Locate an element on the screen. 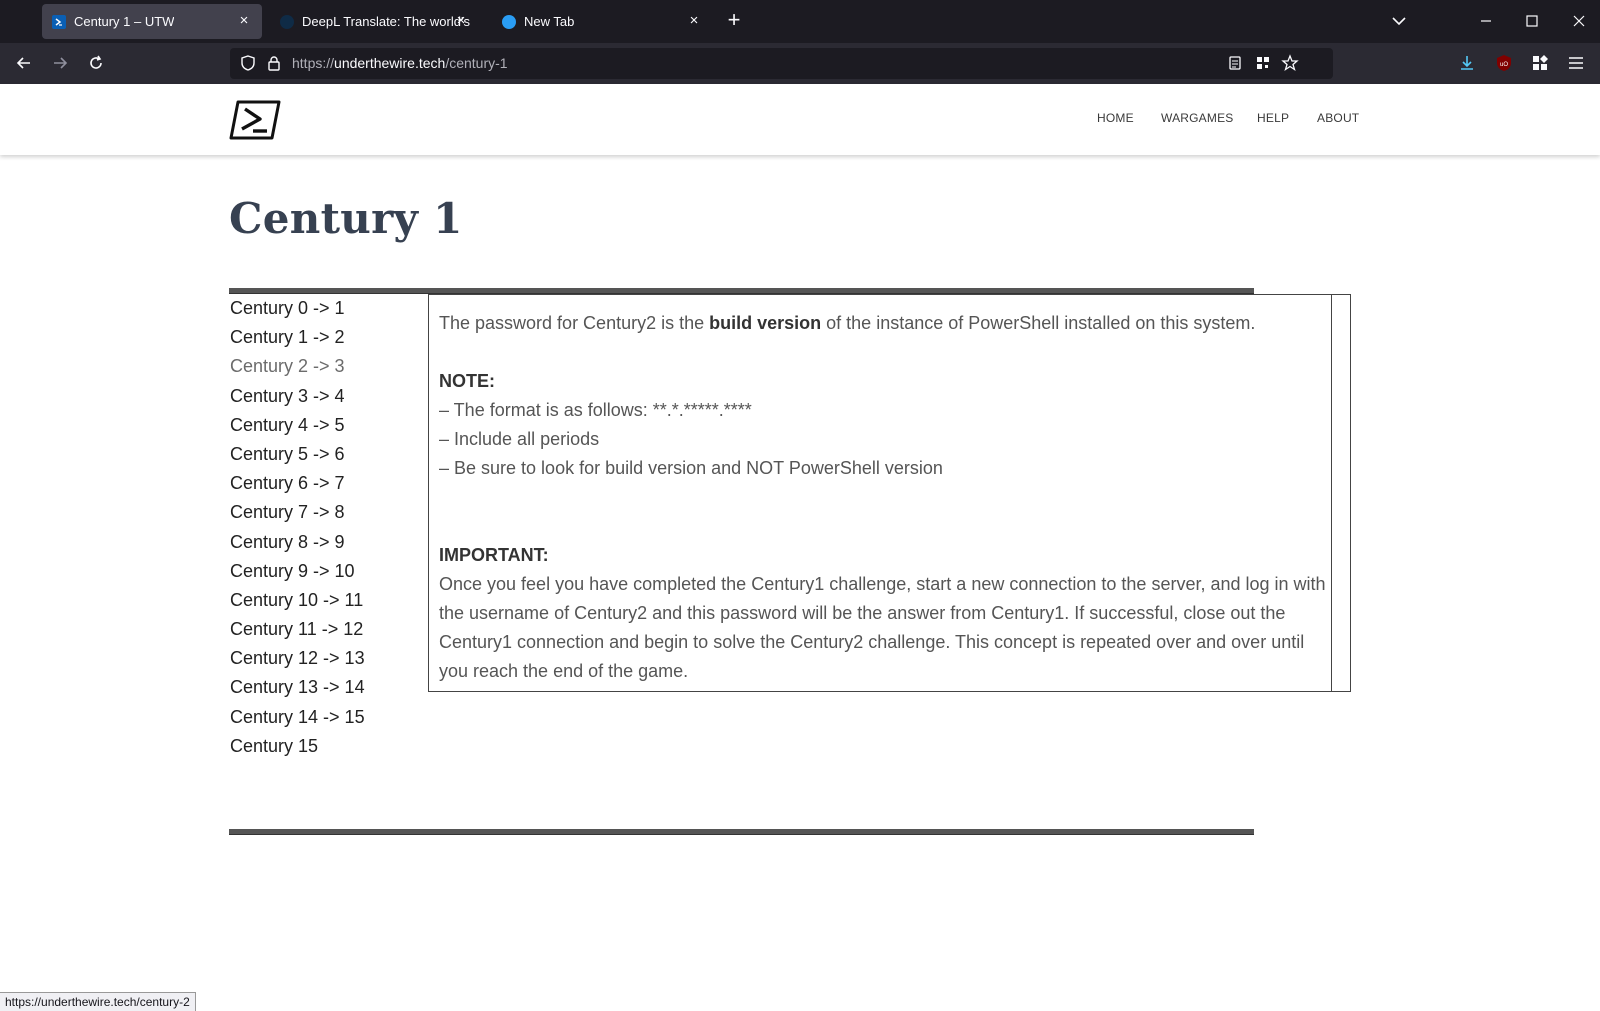 This screenshot has width=1600, height=1011. sidebar-item-century-15: Century 15 is located at coordinates (320, 748).